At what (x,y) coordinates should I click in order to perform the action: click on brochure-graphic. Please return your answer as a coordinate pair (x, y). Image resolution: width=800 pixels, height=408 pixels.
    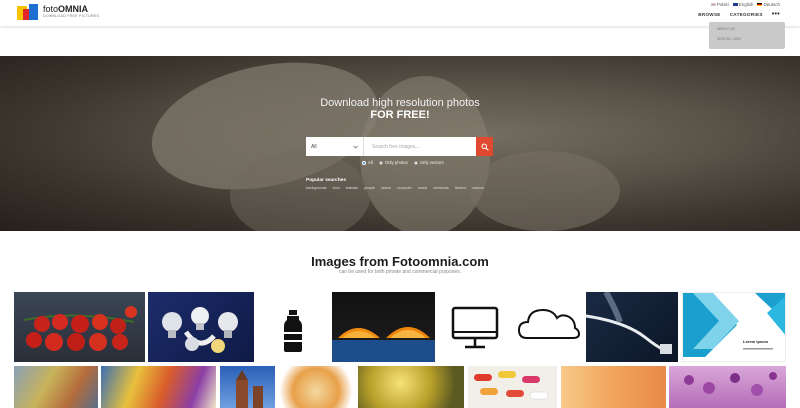
    Looking at the image, I should click on (734, 325).